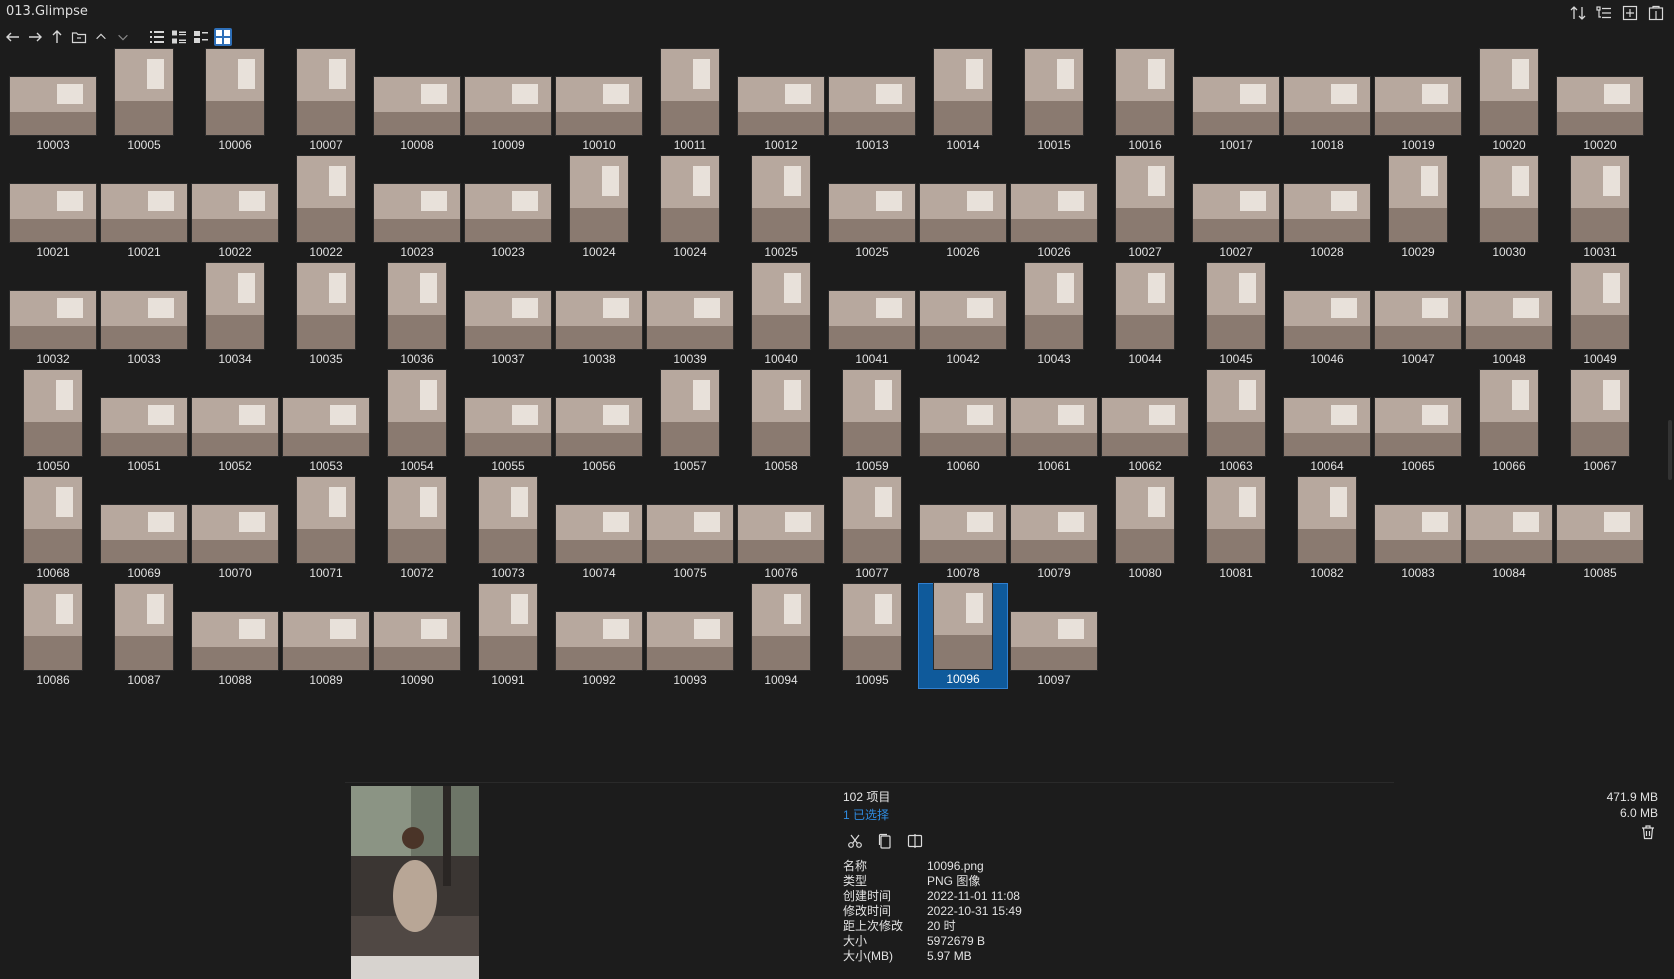 This screenshot has height=979, width=1674. I want to click on file-thumbnail: 10063, so click(1236, 422).